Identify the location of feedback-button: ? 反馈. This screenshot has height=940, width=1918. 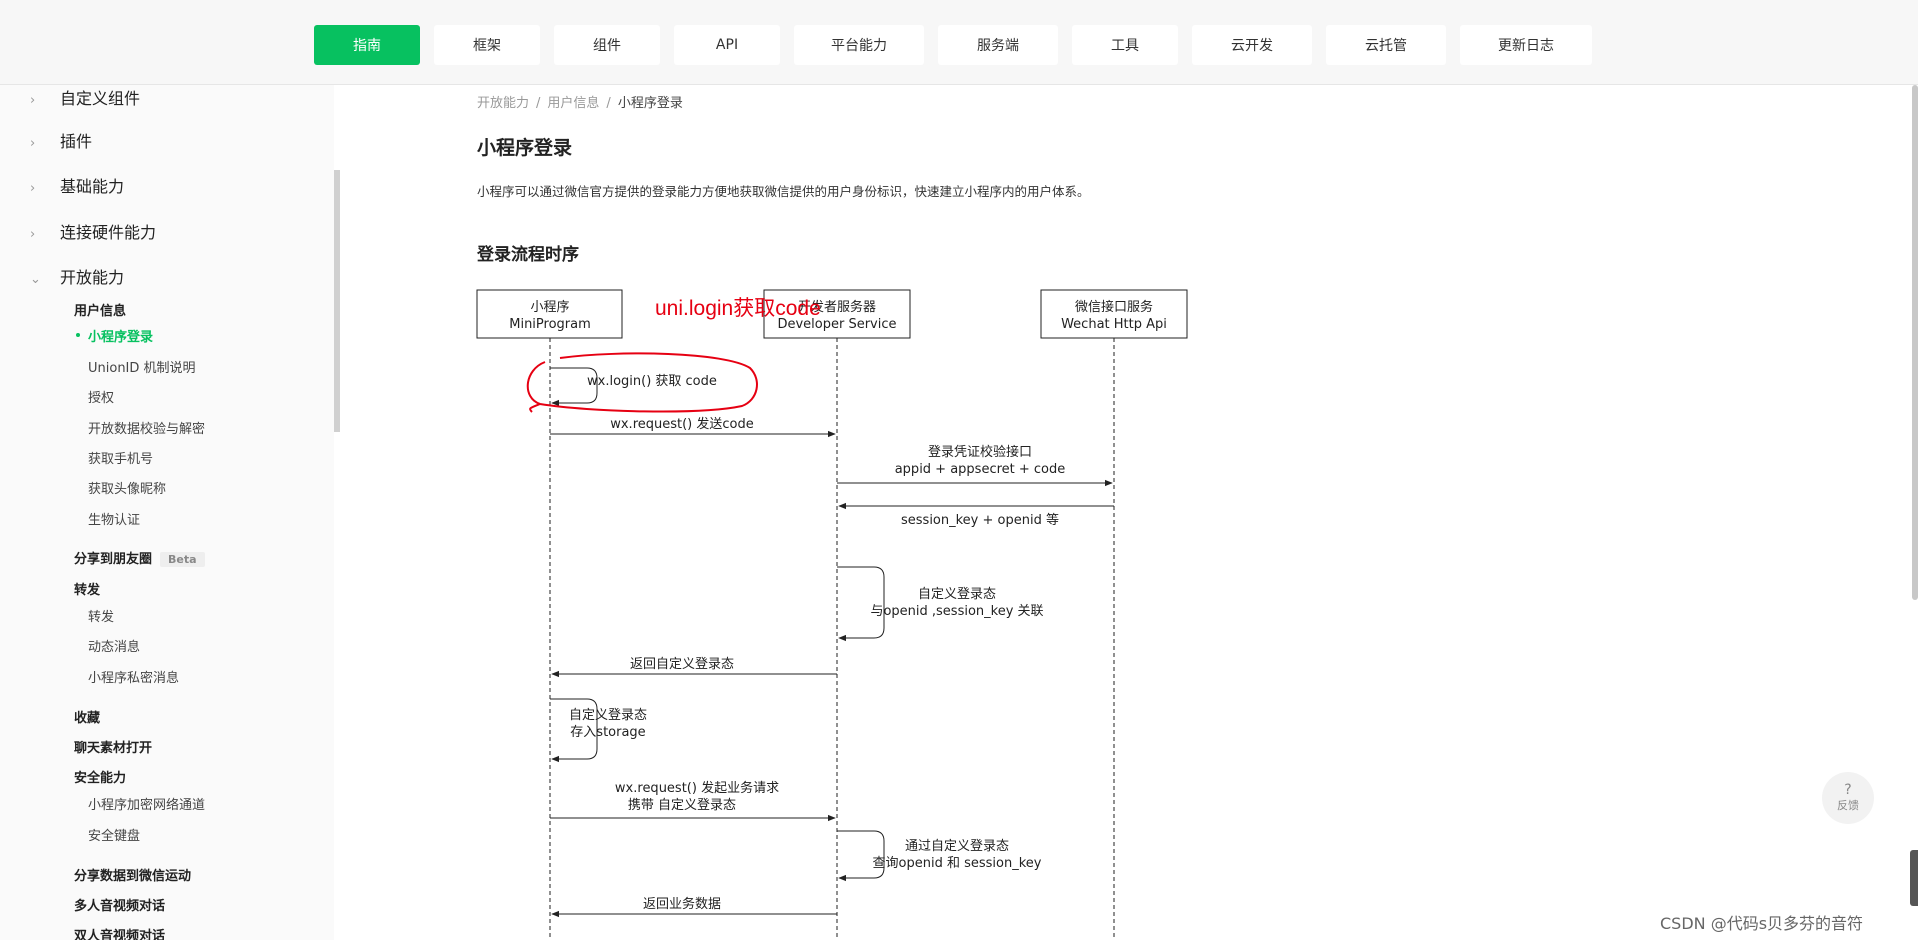
(1848, 798).